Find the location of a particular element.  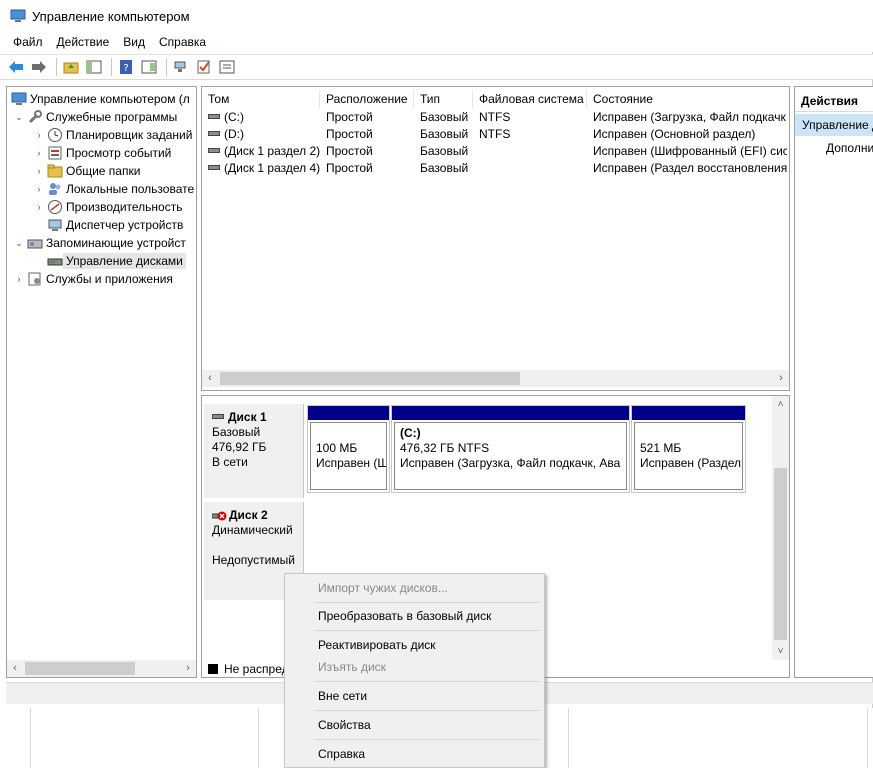

properties-icon is located at coordinates (227, 67).